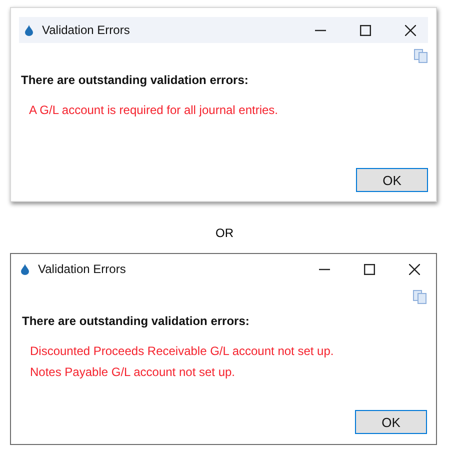 This screenshot has height=455, width=449. What do you see at coordinates (182, 351) in the screenshot?
I see `error-message: Discounted Proceeds Receivable G/L account not set up.` at bounding box center [182, 351].